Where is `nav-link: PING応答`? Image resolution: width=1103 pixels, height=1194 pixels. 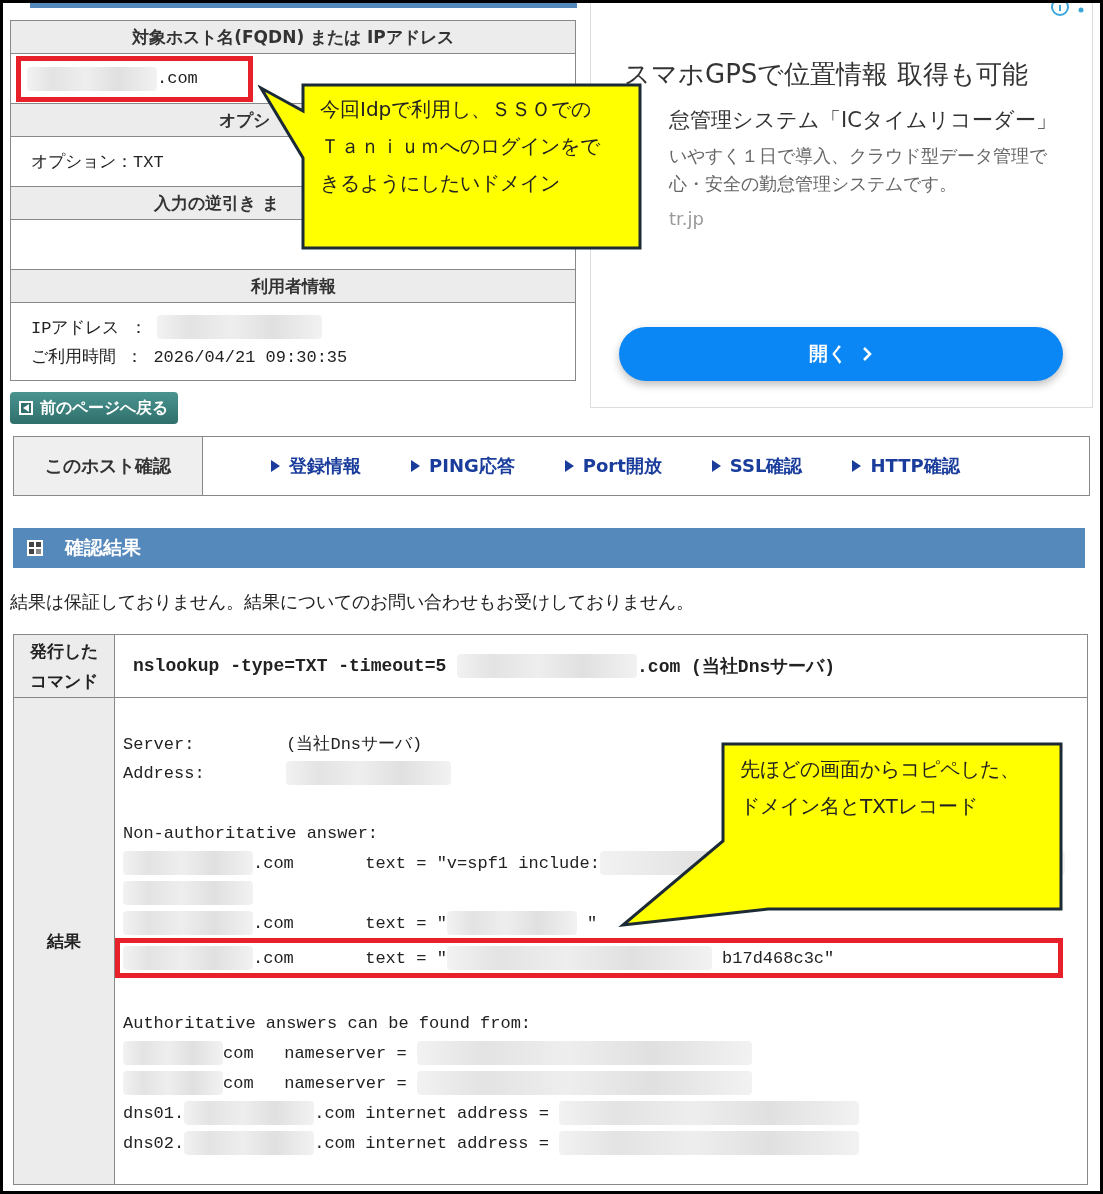 nav-link: PING応答 is located at coordinates (463, 466).